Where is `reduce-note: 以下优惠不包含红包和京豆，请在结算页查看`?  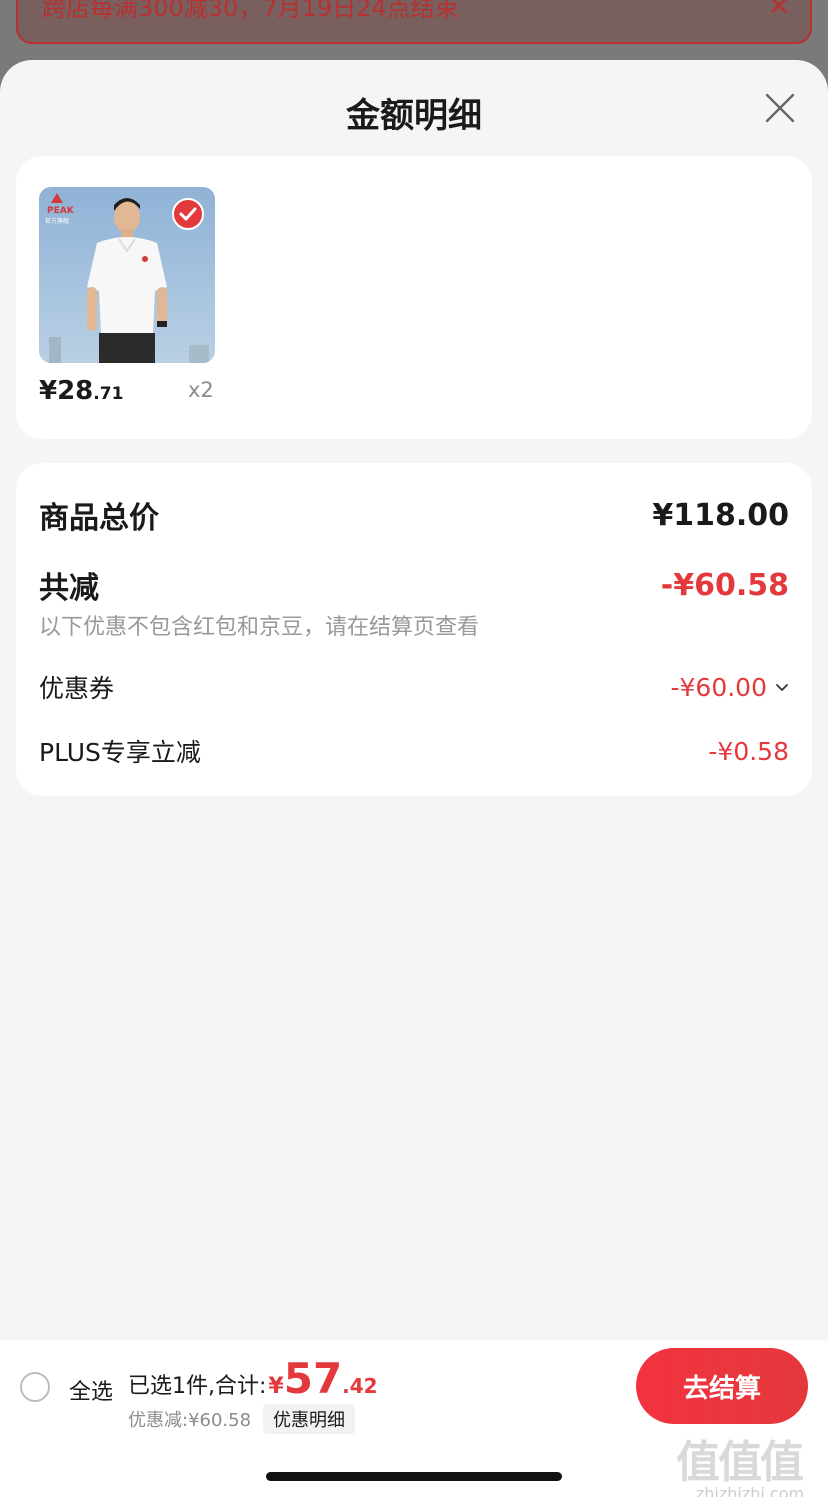 reduce-note: 以下优惠不包含红包和京豆，请在结算页查看 is located at coordinates (259, 627).